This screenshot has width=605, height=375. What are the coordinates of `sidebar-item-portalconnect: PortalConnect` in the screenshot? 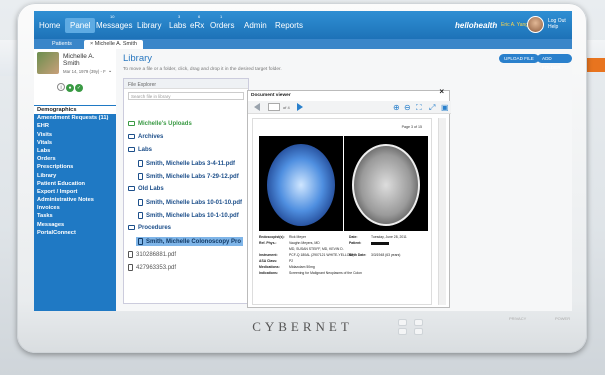 It's located at (75, 233).